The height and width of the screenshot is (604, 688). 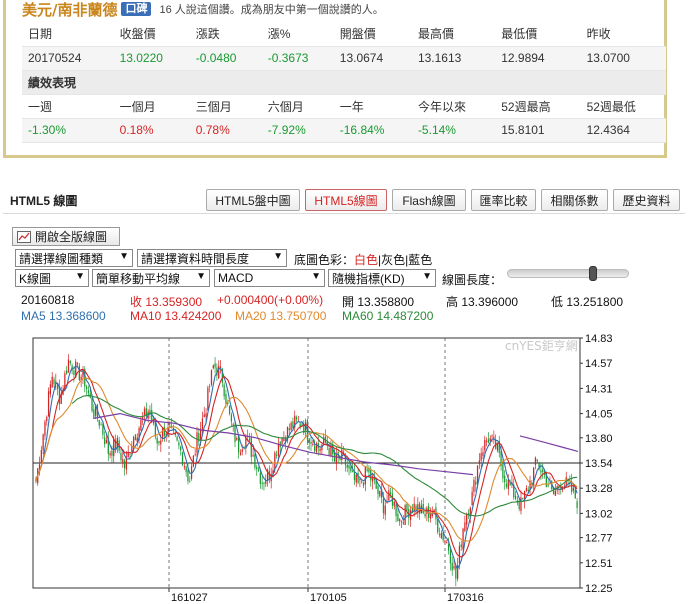 What do you see at coordinates (599, 389) in the screenshot?
I see `y-tick-label: 14.31` at bounding box center [599, 389].